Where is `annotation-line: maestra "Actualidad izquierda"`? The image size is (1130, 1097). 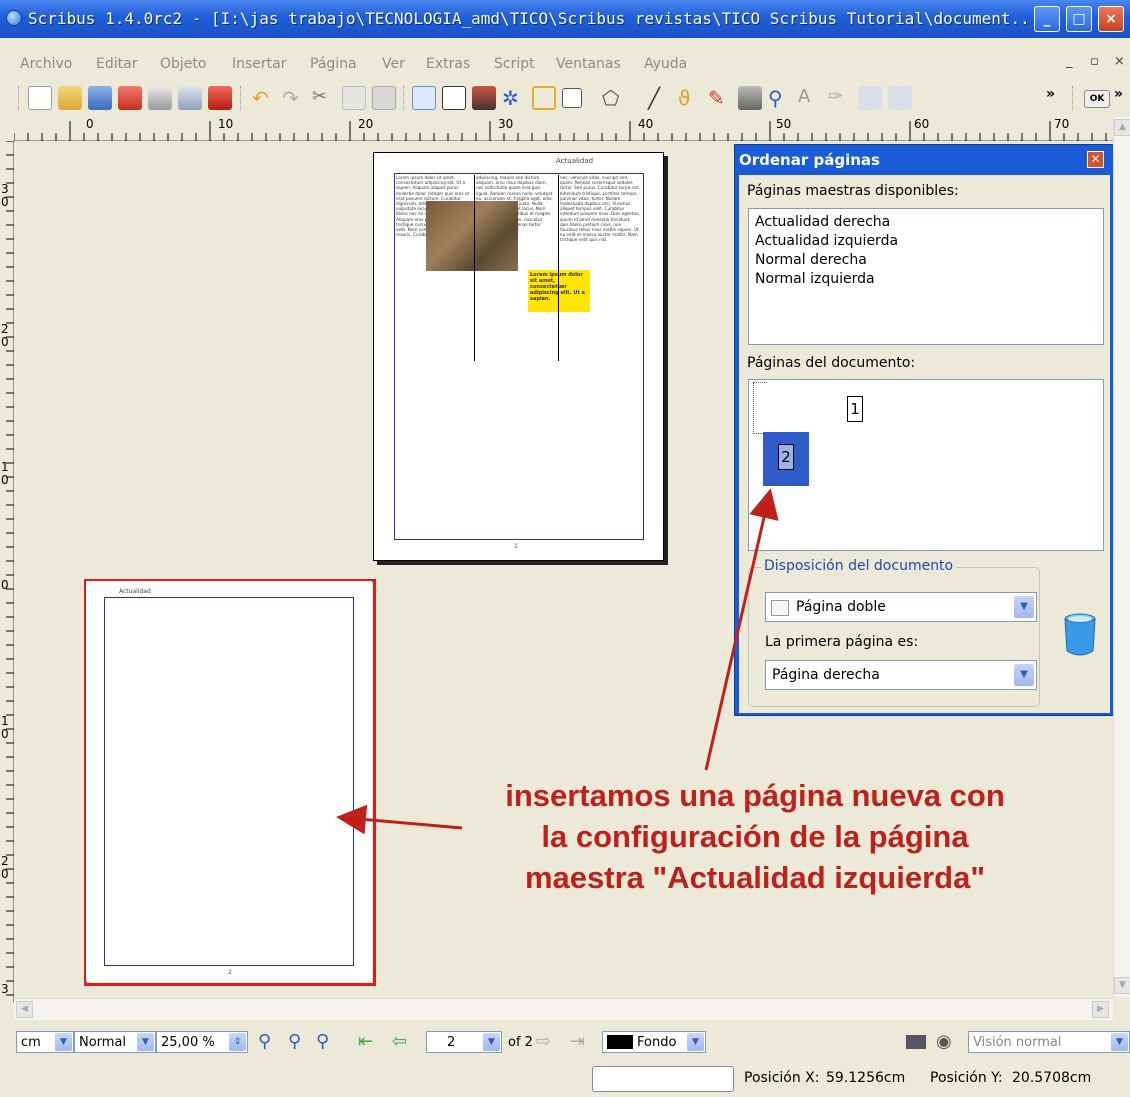
annotation-line: maestra "Actualidad izquierda" is located at coordinates (755, 877).